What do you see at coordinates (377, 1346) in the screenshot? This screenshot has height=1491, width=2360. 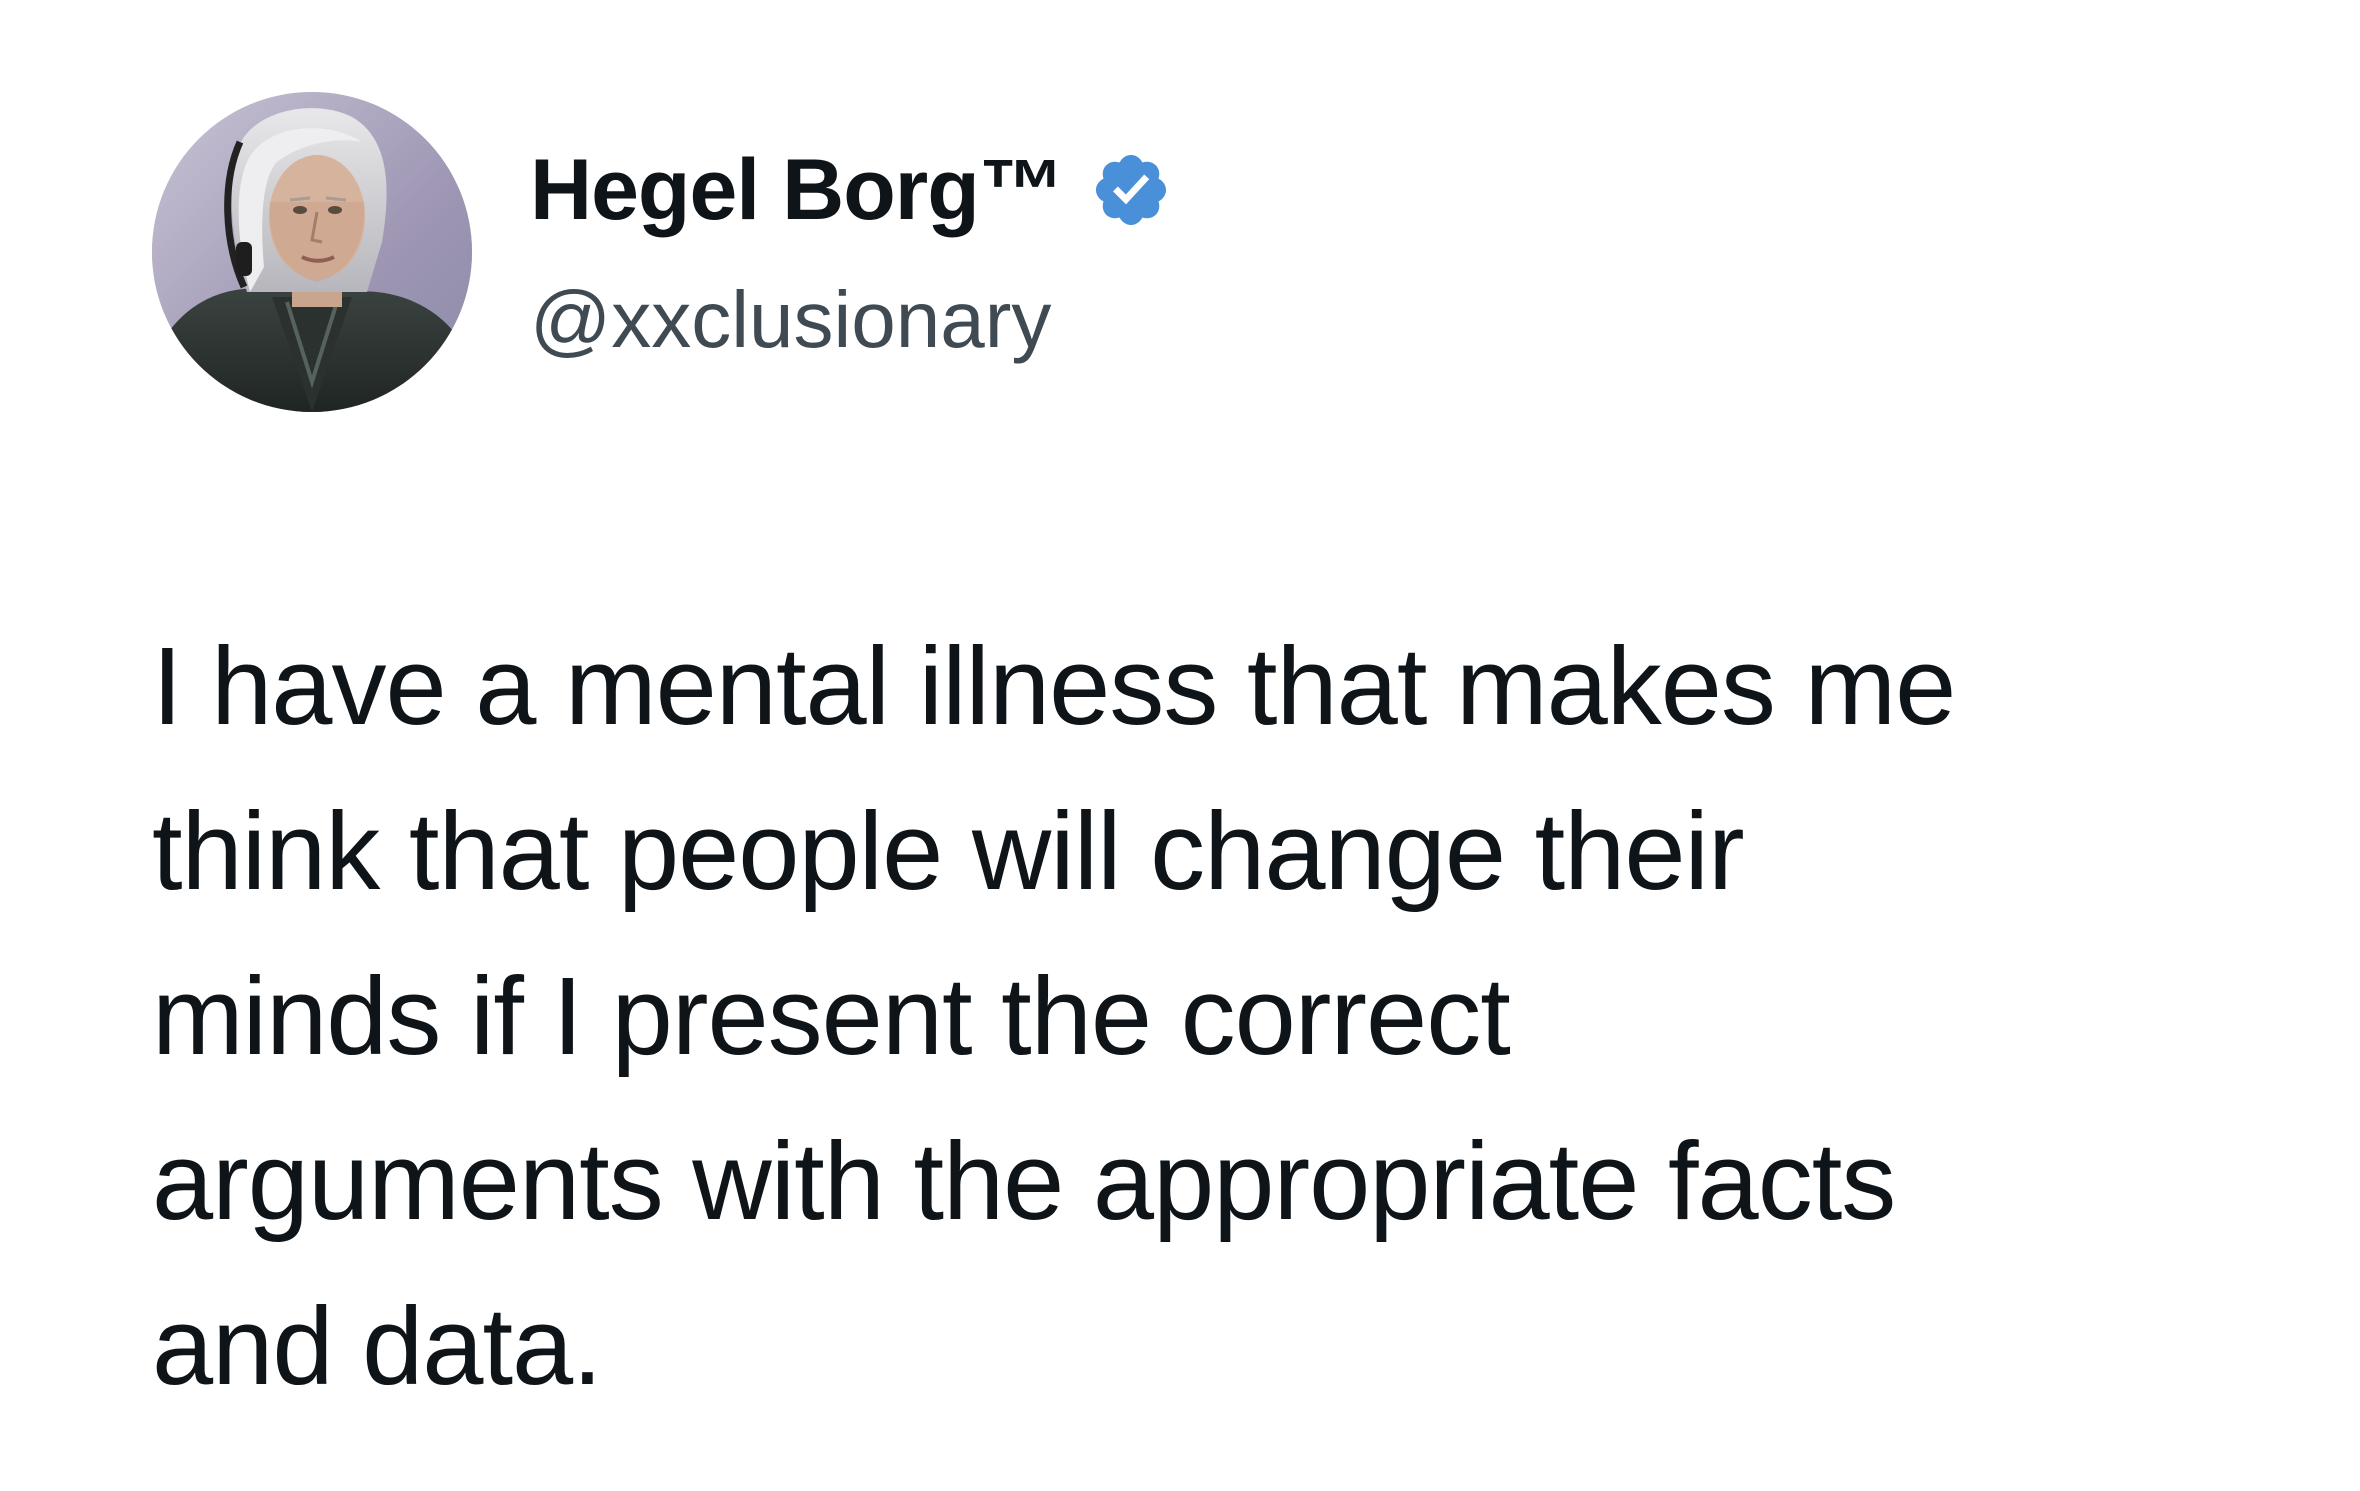 I see `tweet-text-line: and data.` at bounding box center [377, 1346].